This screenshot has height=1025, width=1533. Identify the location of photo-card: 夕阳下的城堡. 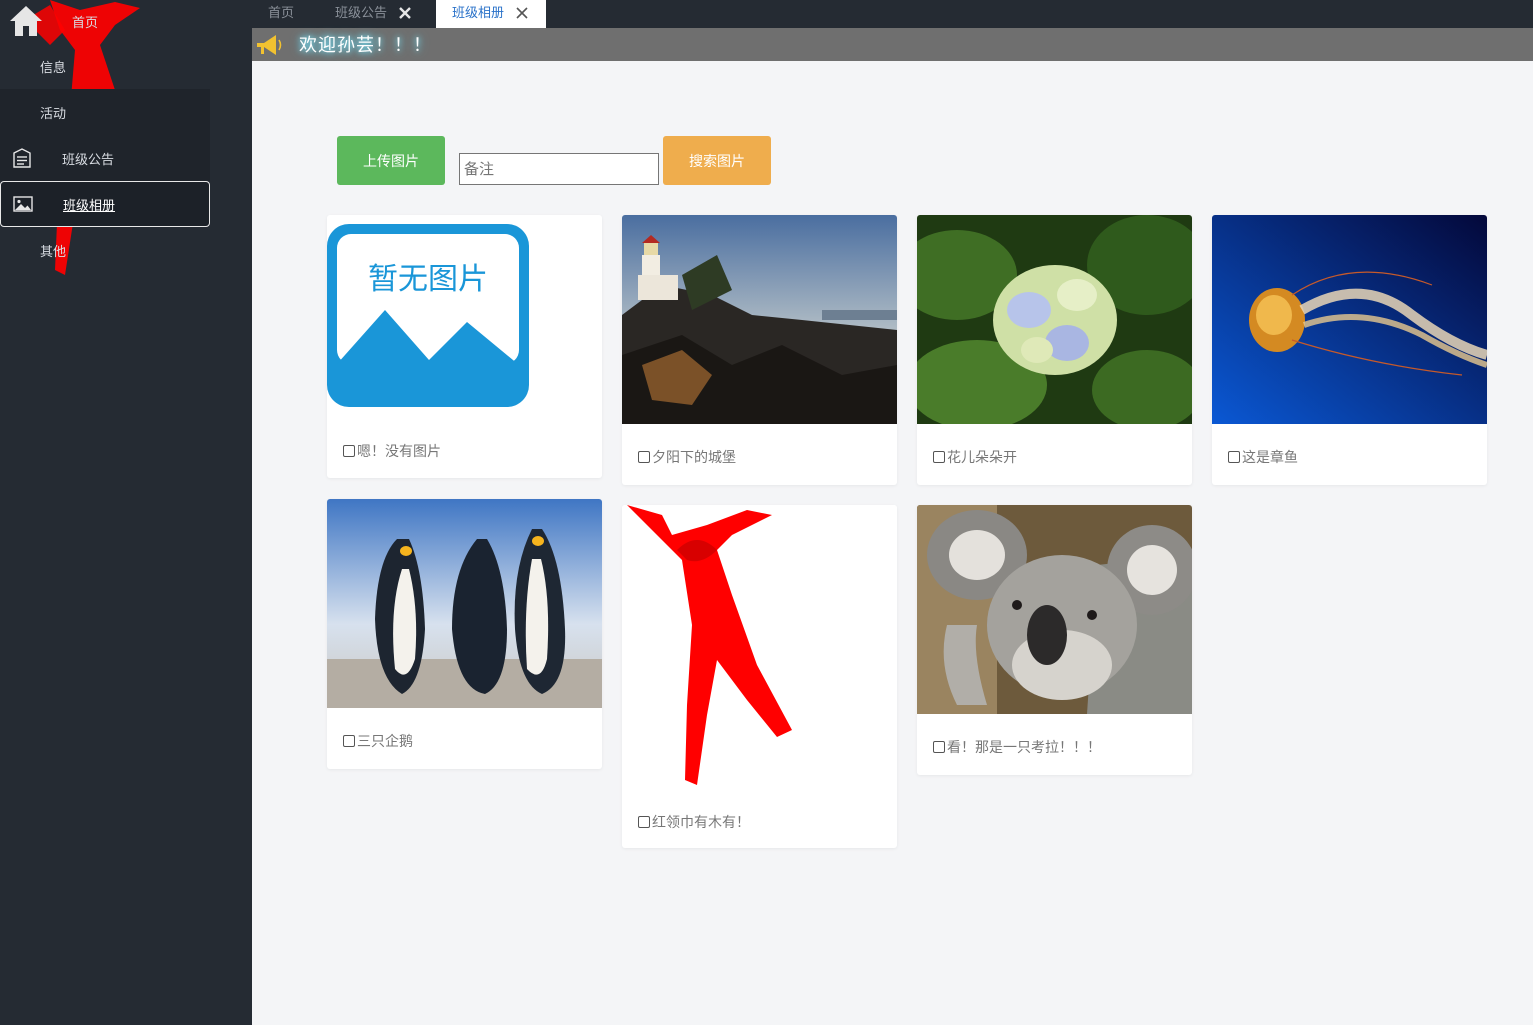
(759, 350).